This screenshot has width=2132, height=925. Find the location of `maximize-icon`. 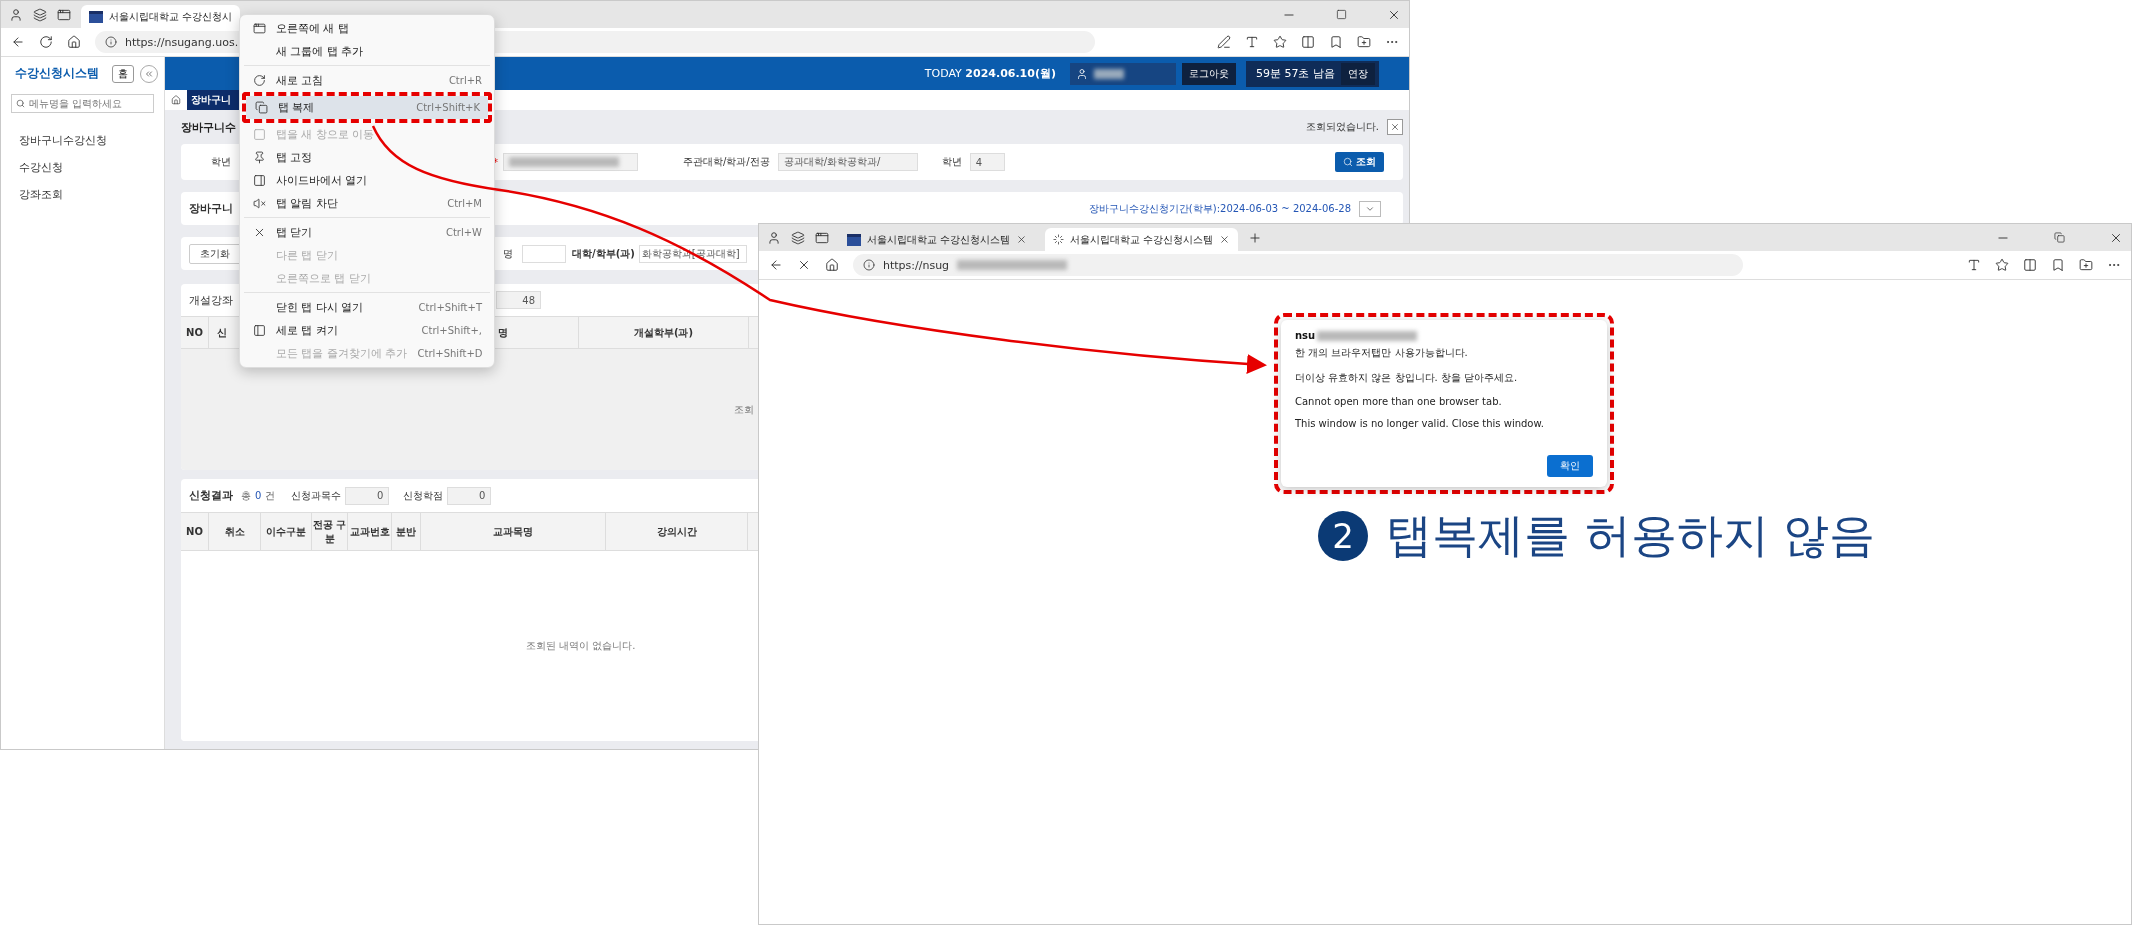

maximize-icon is located at coordinates (1341, 14).